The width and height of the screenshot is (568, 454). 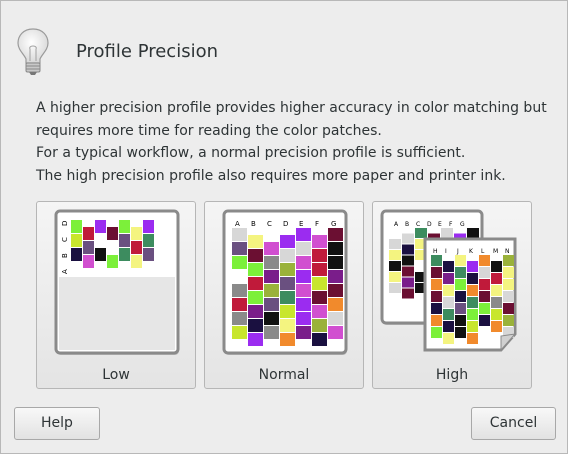 I want to click on page-curl, so click(x=508, y=342).